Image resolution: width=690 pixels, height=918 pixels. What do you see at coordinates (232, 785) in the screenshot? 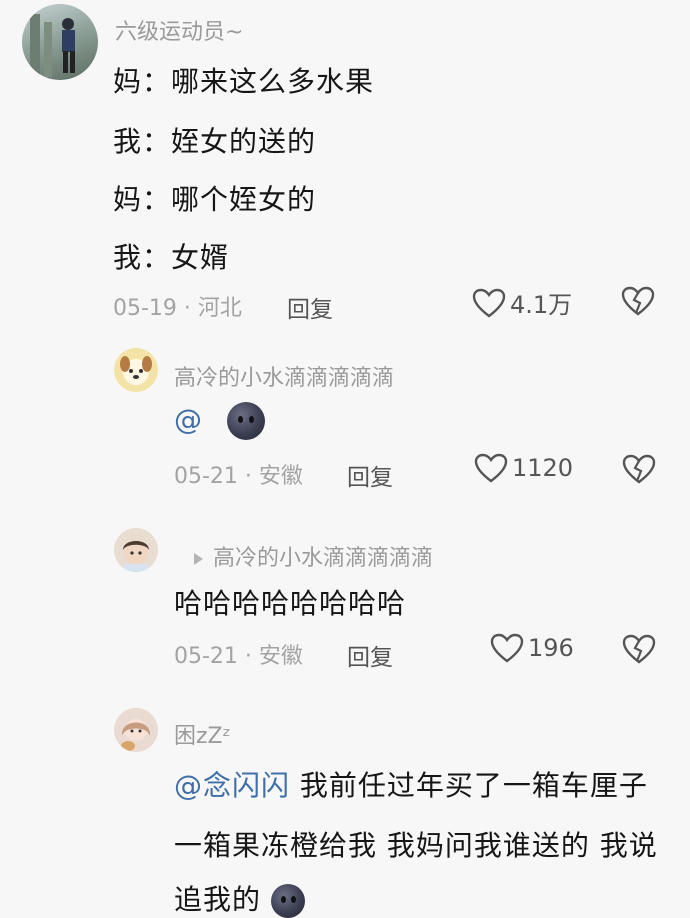
I see `mention-link: @念闪闪` at bounding box center [232, 785].